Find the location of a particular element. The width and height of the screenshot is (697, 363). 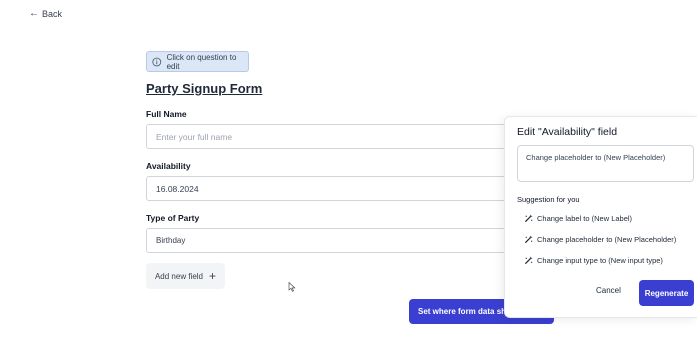

party-type-select: Birthday is located at coordinates (326, 240).